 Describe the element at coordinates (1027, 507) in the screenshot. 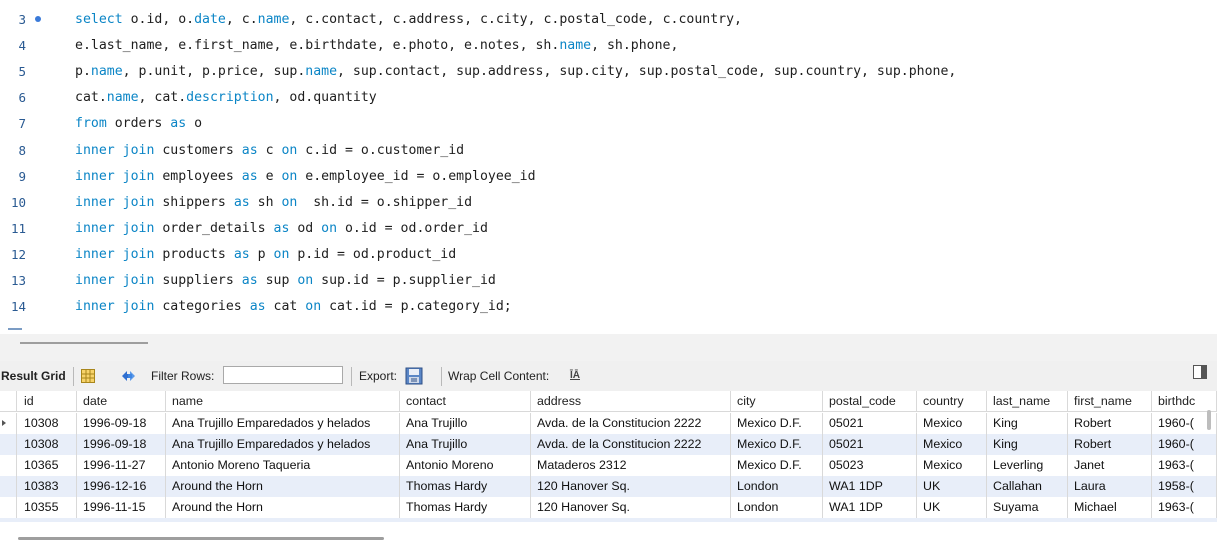

I see `table-cell: Suyama` at that location.